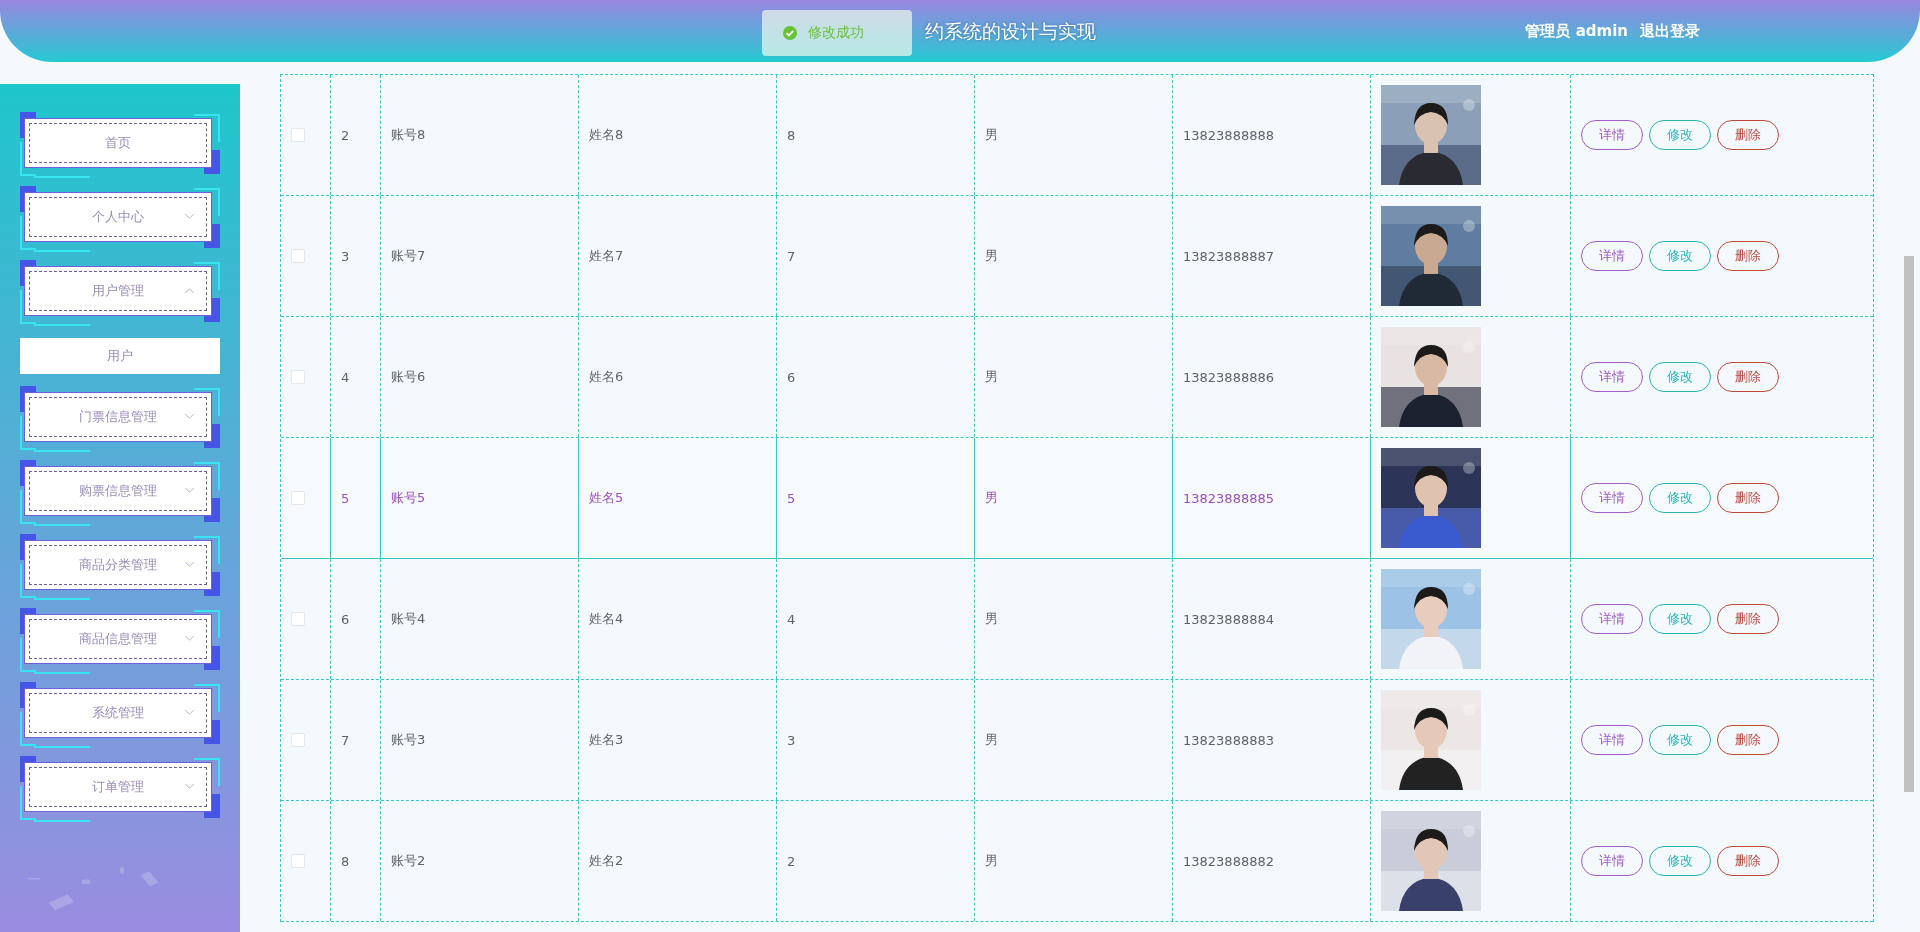  I want to click on system-title: 约系统的设计与实现, so click(1010, 31).